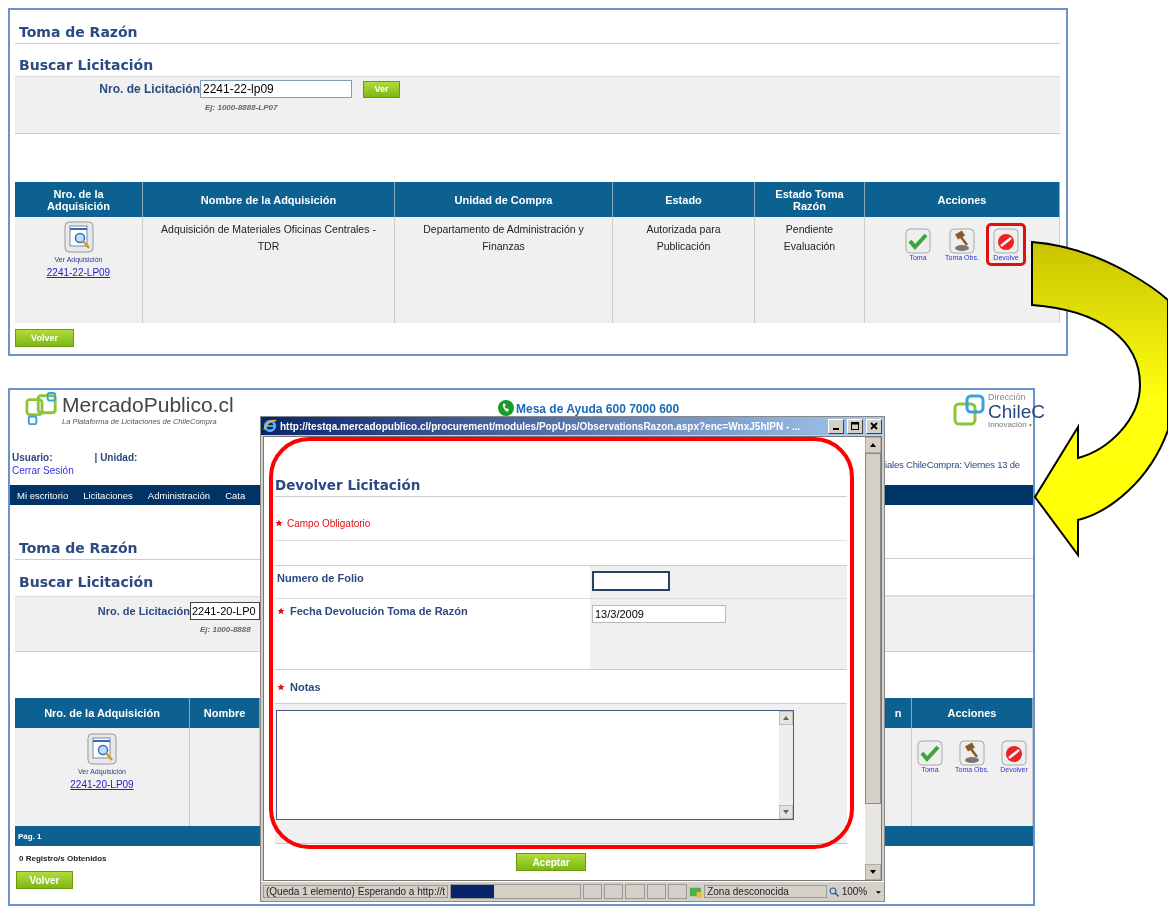 Image resolution: width=1168 pixels, height=908 pixels. I want to click on date-text: iales ChileCompra: Viernes 13 de, so click(953, 464).